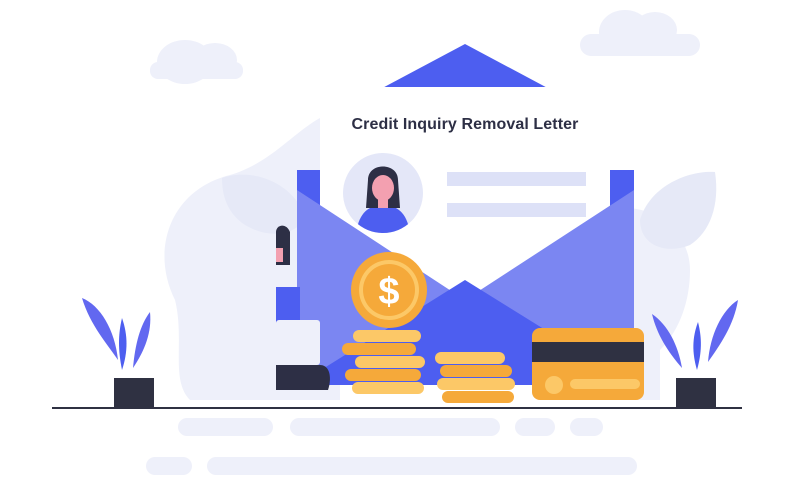 The height and width of the screenshot is (480, 800). What do you see at coordinates (196, 62) in the screenshot?
I see `cloud-left` at bounding box center [196, 62].